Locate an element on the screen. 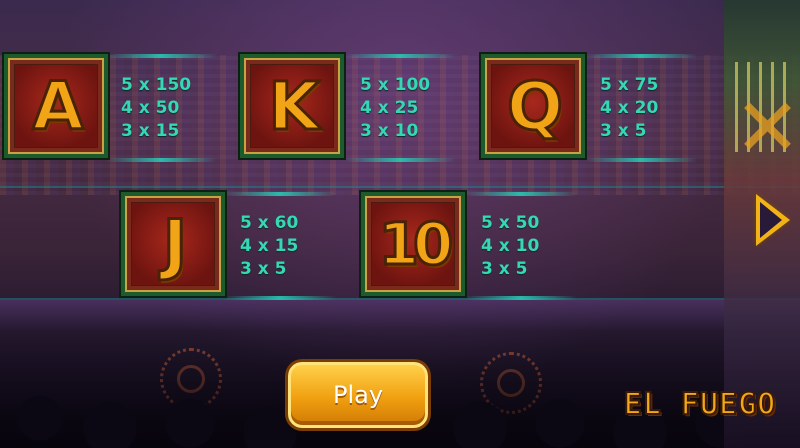  payout-list-a: 5 x 150 4 x 50 3 x 15 is located at coordinates (156, 108).